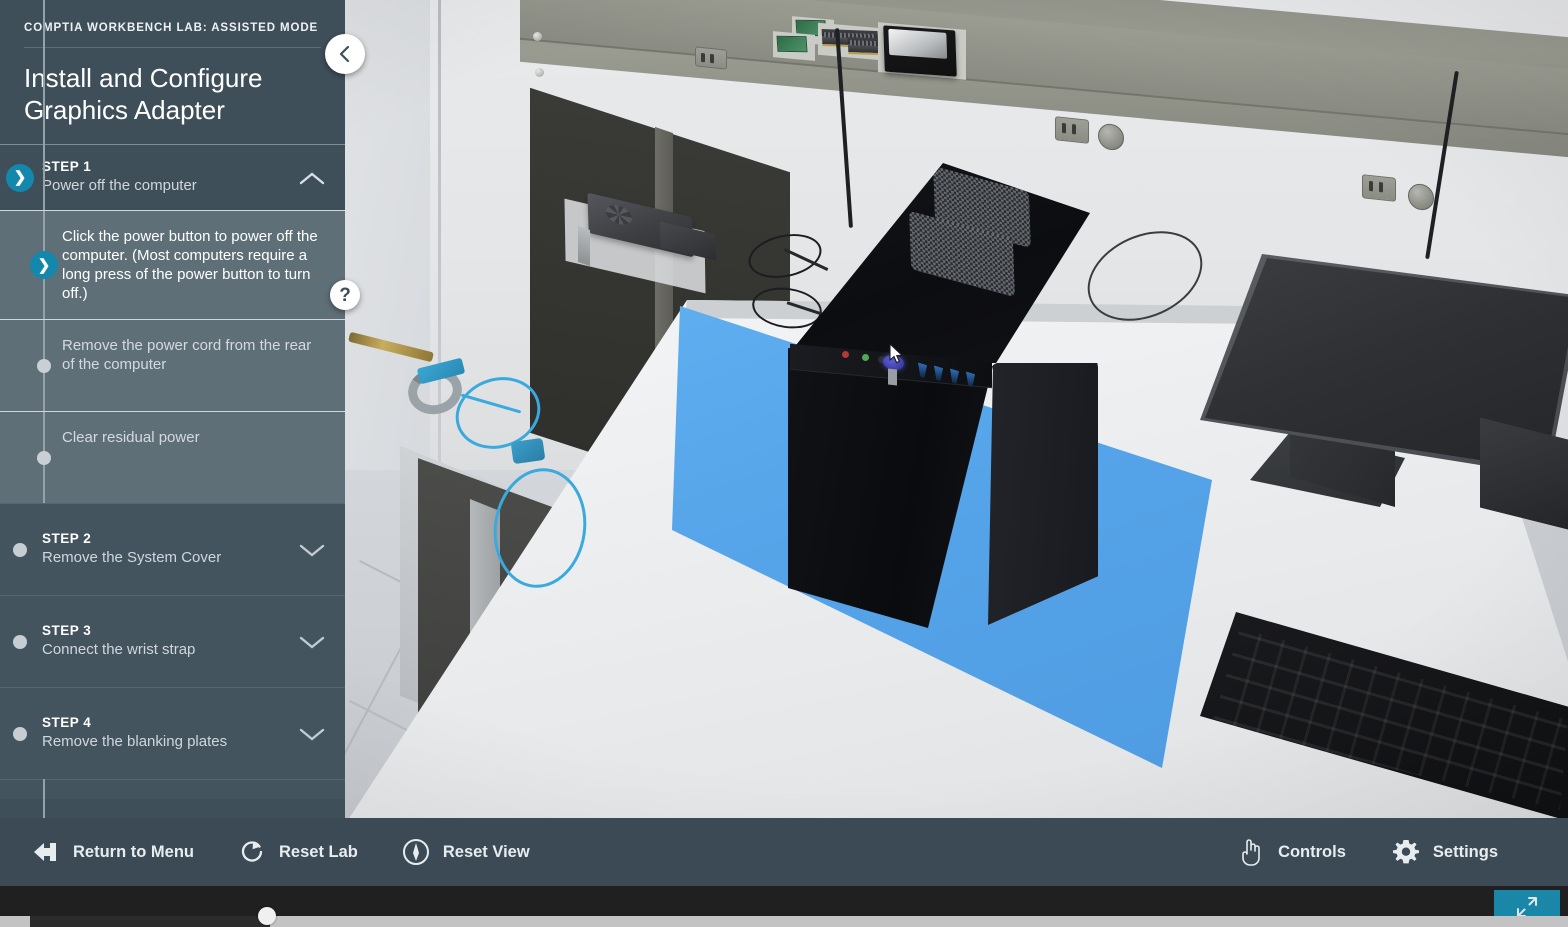 The height and width of the screenshot is (927, 1568). I want to click on controls-button: Controls, so click(1290, 852).